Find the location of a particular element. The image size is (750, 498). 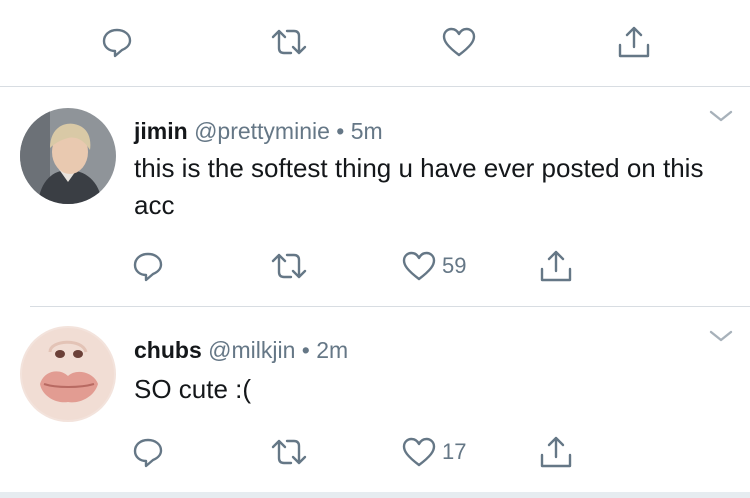

top-retweet-button is located at coordinates (289, 42).